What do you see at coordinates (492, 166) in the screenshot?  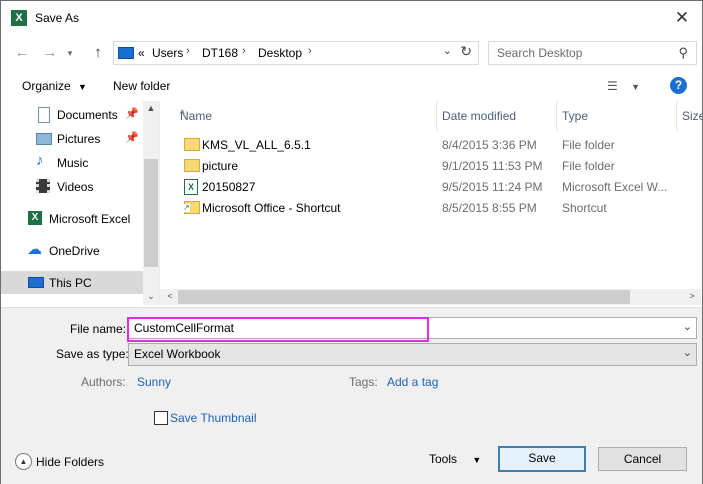 I see `file-date: 9/1/2015 11:53 PM` at bounding box center [492, 166].